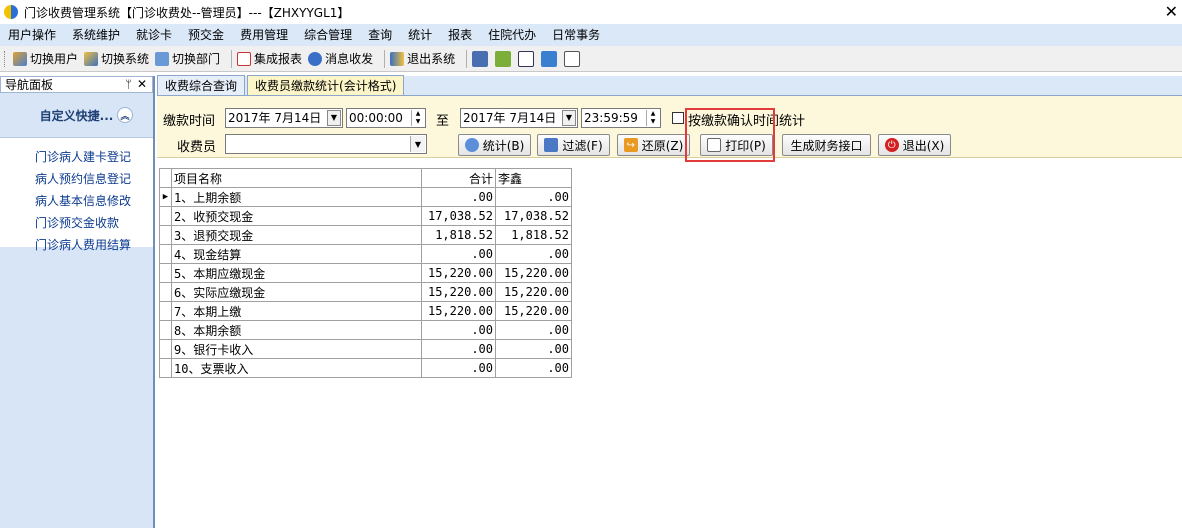 Image resolution: width=1182 pixels, height=528 pixels. What do you see at coordinates (621, 118) in the screenshot?
I see `end-time-field: 23:59:59 ▲ ▼` at bounding box center [621, 118].